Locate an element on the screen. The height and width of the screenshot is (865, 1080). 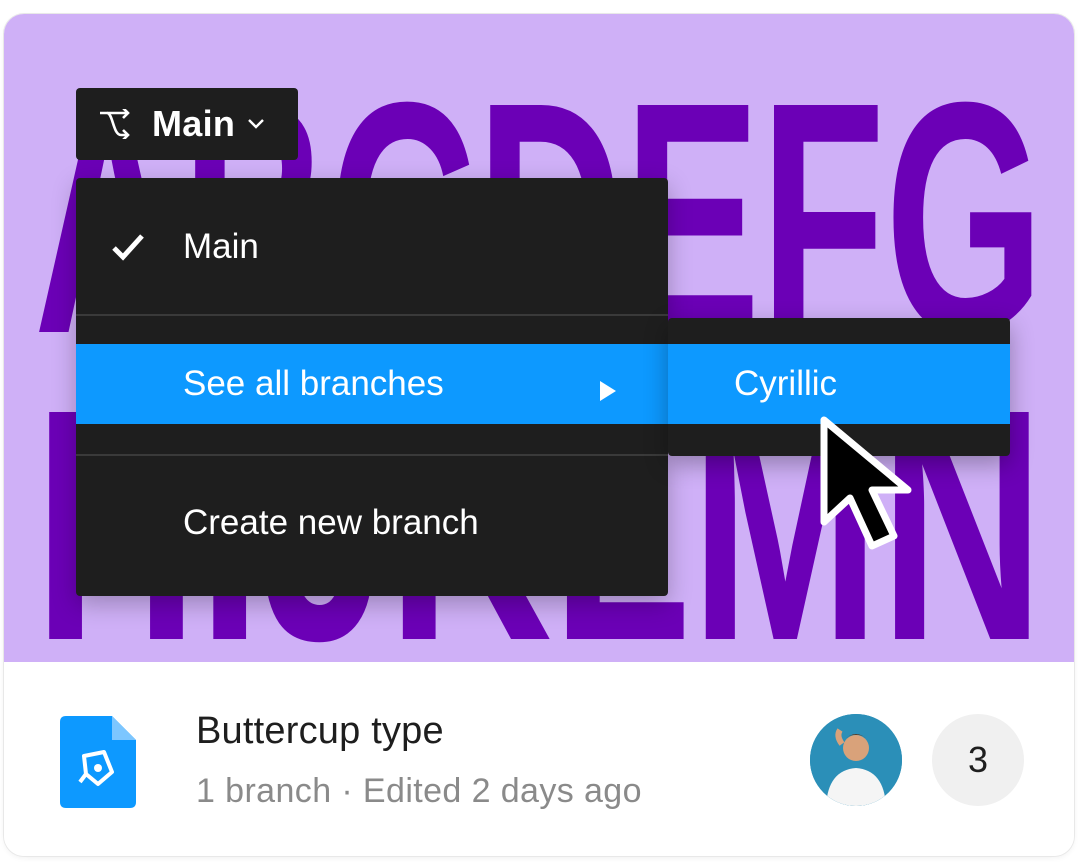
file-title: Buttercup type is located at coordinates (320, 731).